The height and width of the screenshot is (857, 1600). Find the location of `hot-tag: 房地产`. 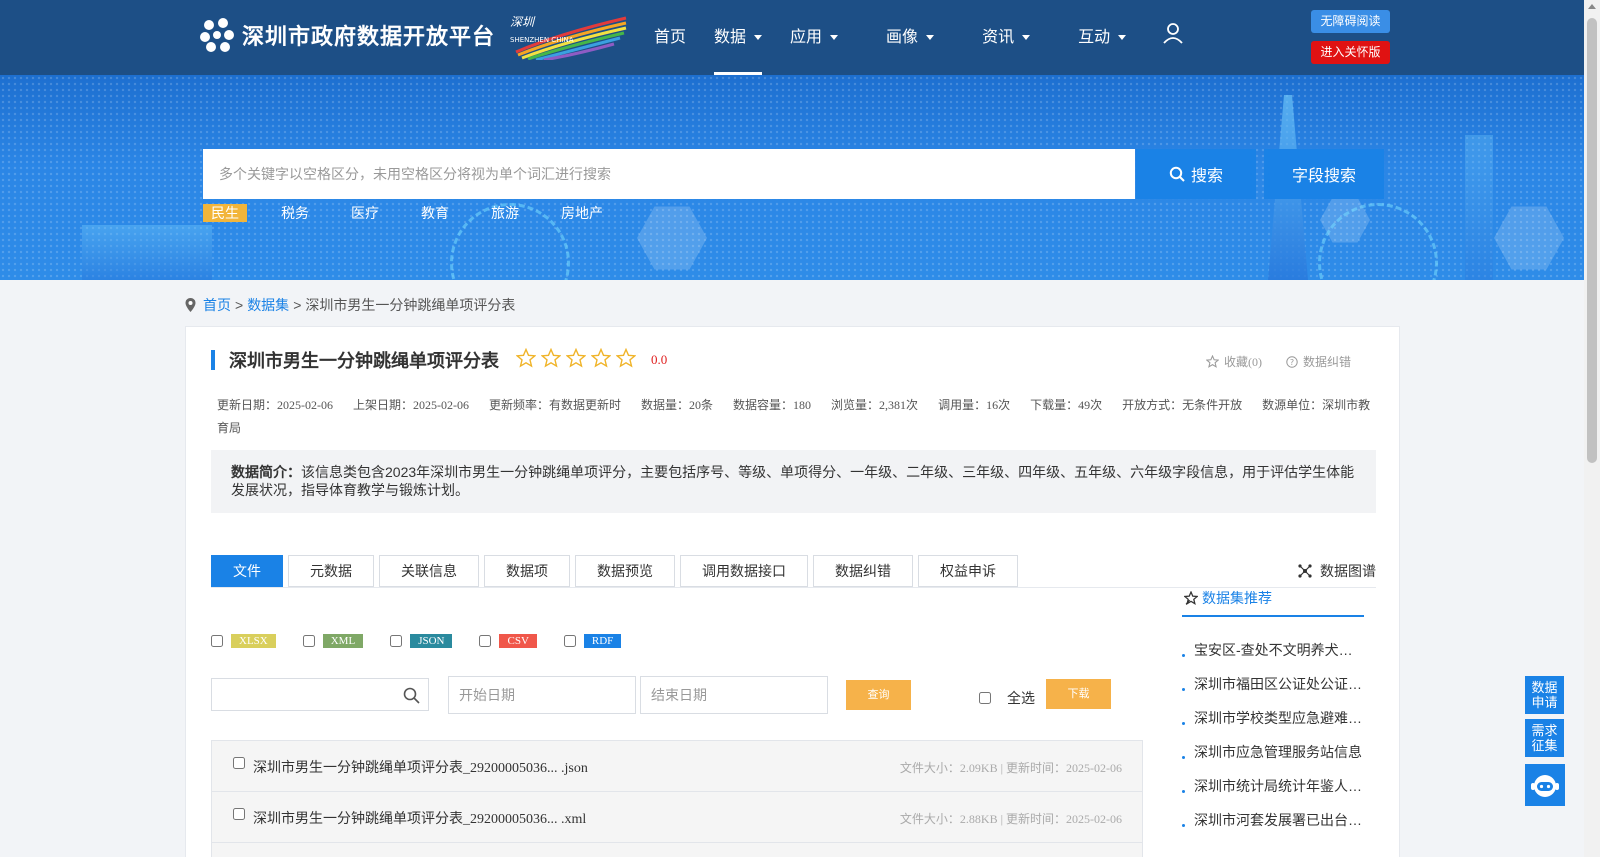

hot-tag: 房地产 is located at coordinates (582, 213).